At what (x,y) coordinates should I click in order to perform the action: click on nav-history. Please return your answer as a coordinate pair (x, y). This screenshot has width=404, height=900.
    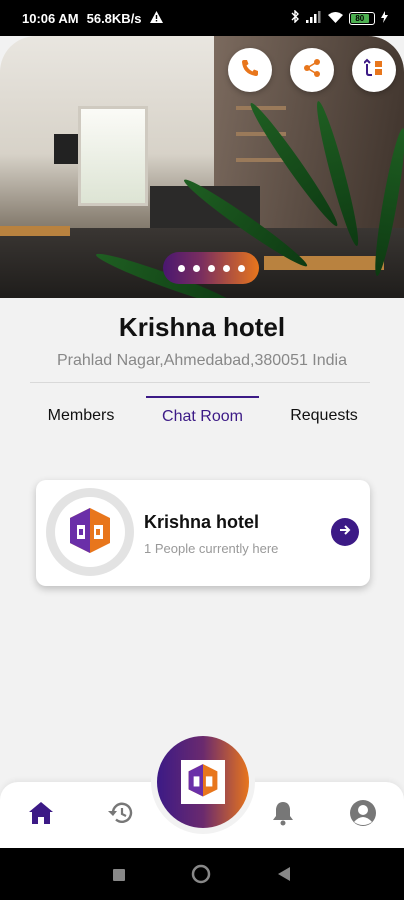
    Looking at the image, I should click on (121, 815).